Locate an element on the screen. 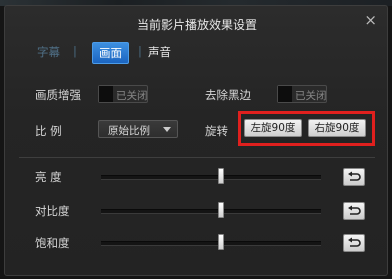 The width and height of the screenshot is (392, 279). chevron-down-icon is located at coordinates (167, 129).